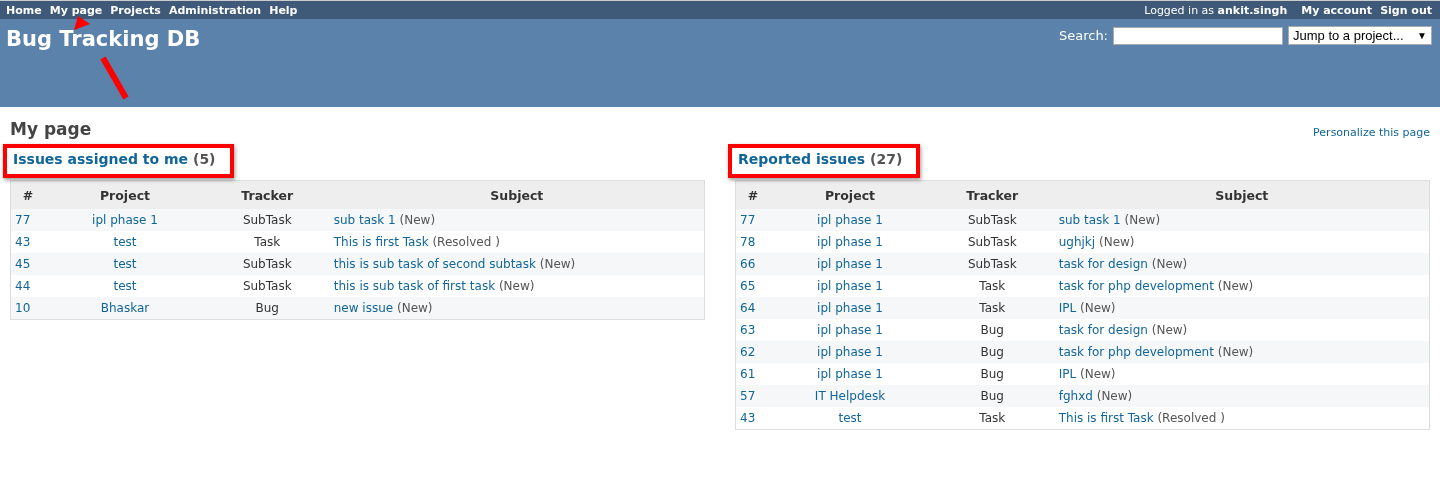 The image size is (1440, 504). Describe the element at coordinates (1371, 132) in the screenshot. I see `personalize-link: Personalize this page` at that location.